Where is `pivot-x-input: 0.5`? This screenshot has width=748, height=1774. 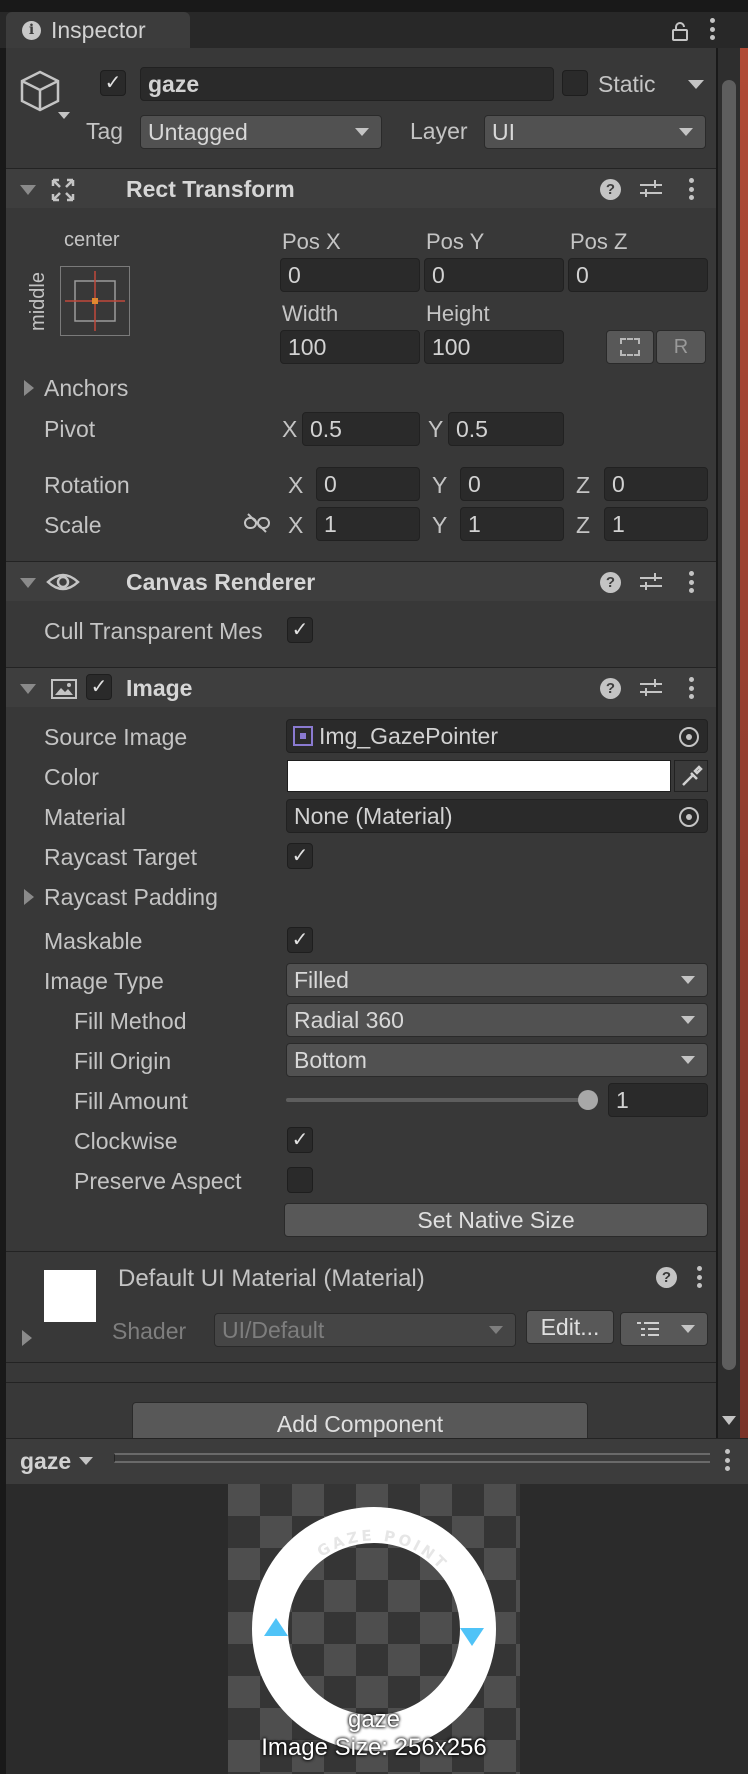
pivot-x-input: 0.5 is located at coordinates (361, 429).